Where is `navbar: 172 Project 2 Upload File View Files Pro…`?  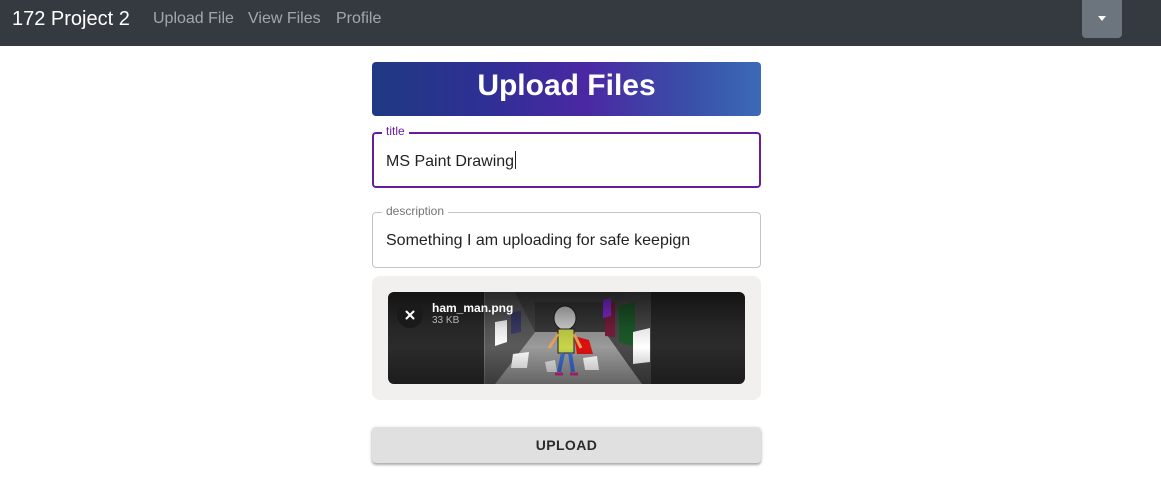 navbar: 172 Project 2 Upload File View Files Pro… is located at coordinates (580, 23).